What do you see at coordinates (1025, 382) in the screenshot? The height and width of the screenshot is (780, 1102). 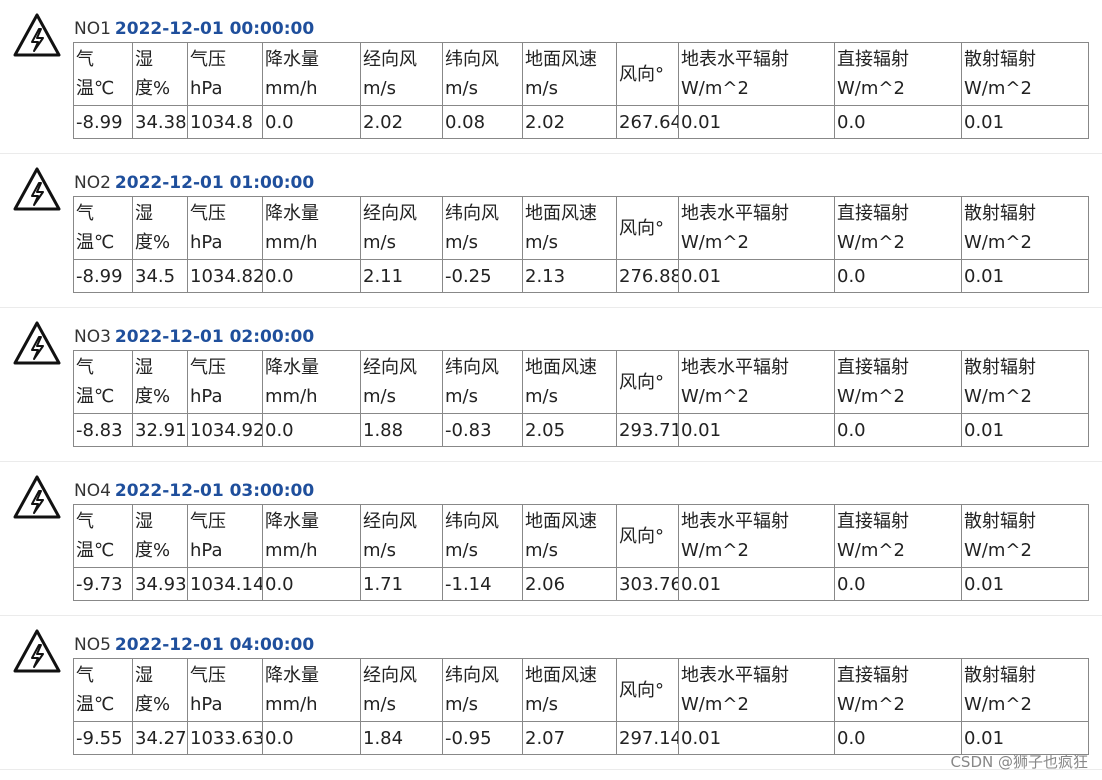 I see `header-cell: 散射辐射 W/m^2` at bounding box center [1025, 382].